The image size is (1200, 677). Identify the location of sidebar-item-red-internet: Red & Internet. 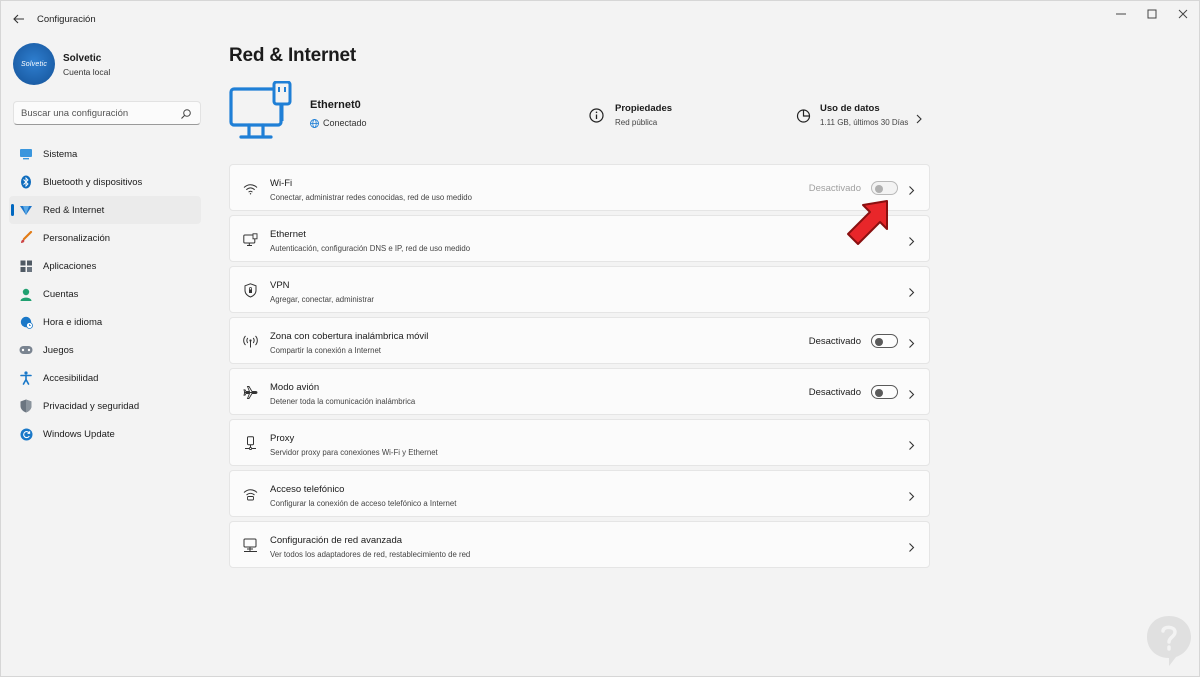
(105, 210).